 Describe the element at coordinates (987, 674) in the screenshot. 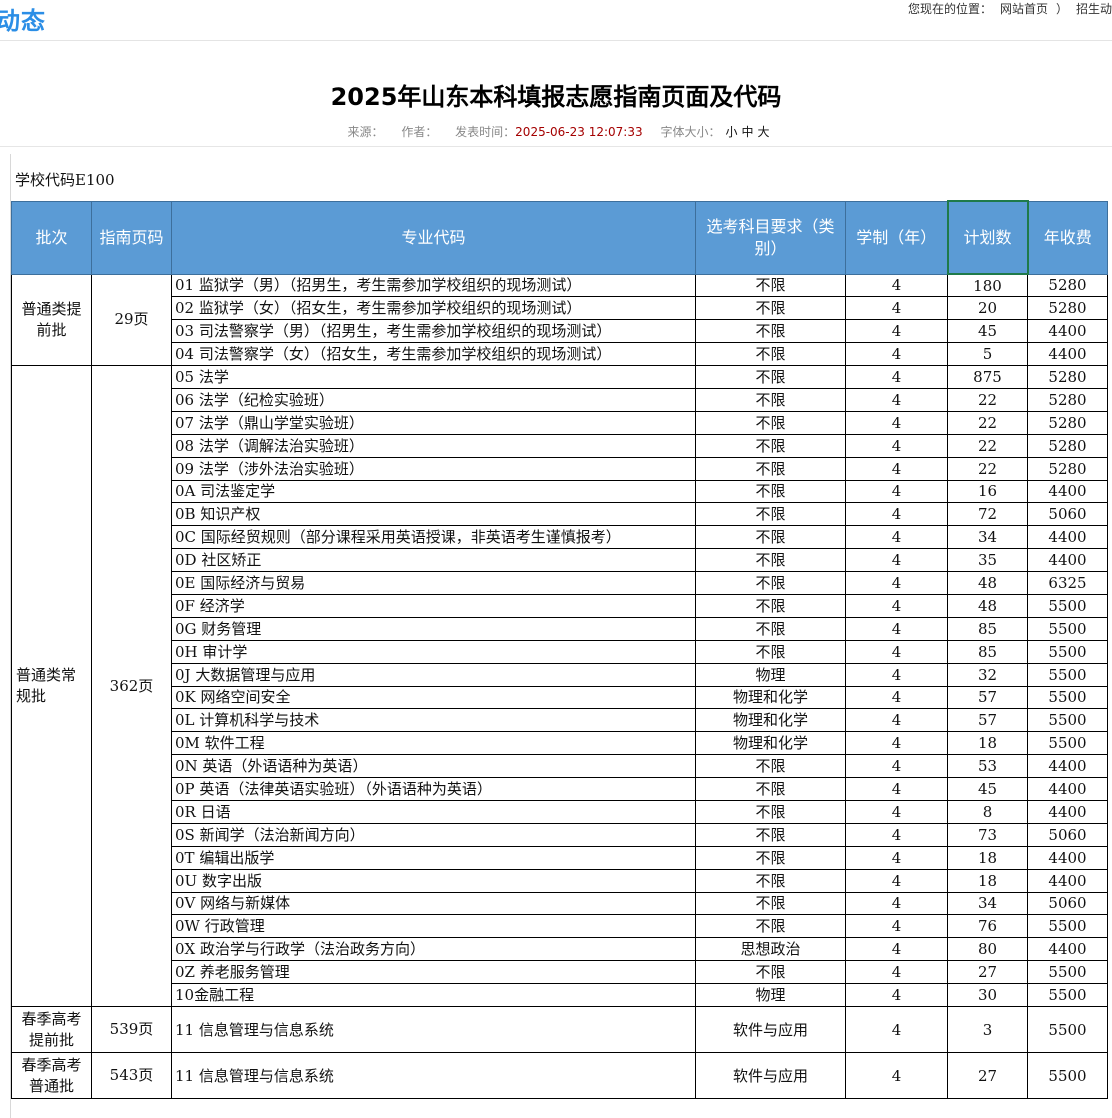

I see `plan-count-cell: 32` at that location.